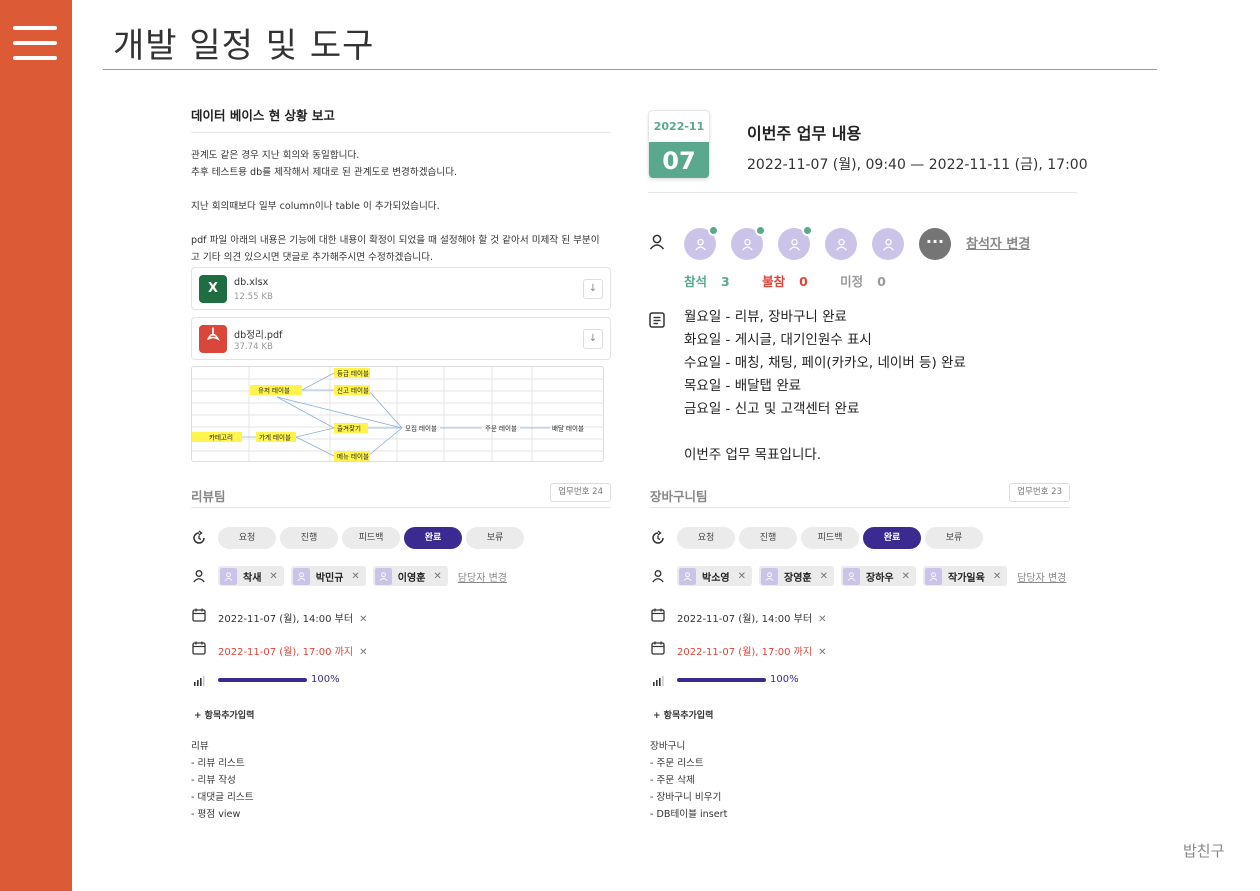 The image size is (1260, 891). What do you see at coordinates (714, 576) in the screenshot?
I see `assignee-chip: 박소영 ✕` at bounding box center [714, 576].